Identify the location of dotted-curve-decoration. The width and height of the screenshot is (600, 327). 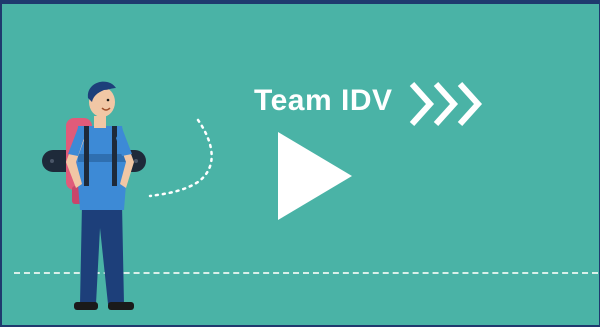
(180, 158).